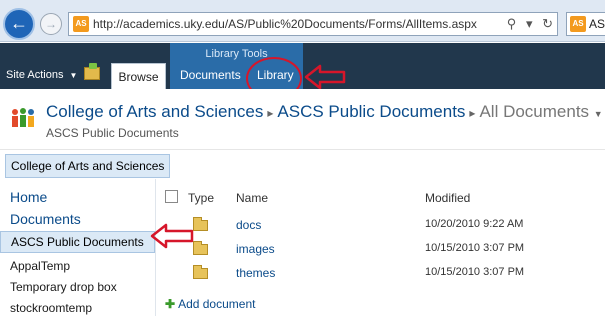  I want to click on forward-arrow-icon: →, so click(51, 24).